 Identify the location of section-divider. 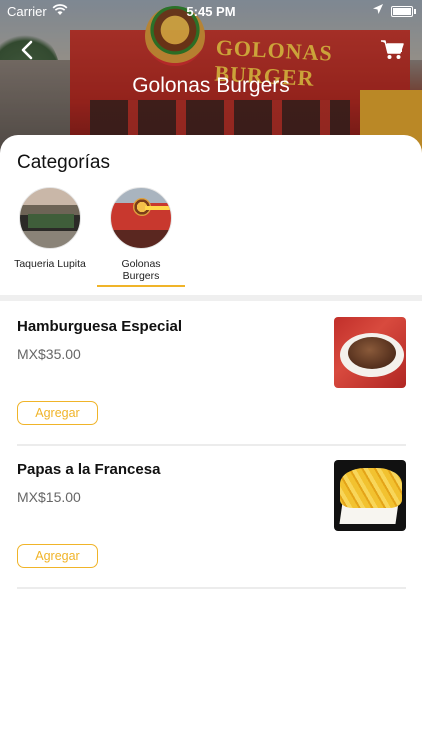
(211, 298).